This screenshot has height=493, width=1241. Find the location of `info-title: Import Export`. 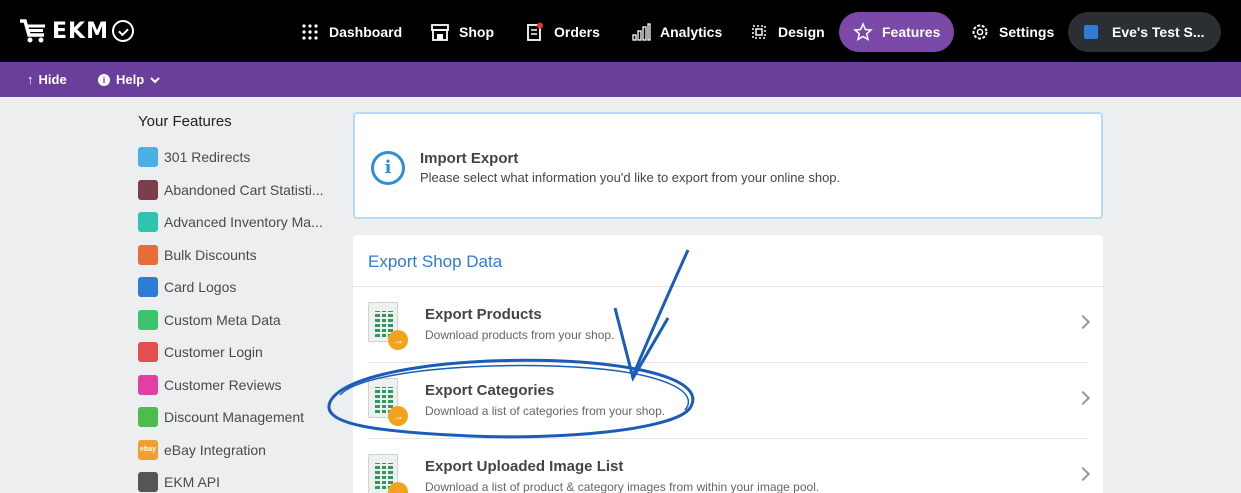

info-title: Import Export is located at coordinates (469, 158).